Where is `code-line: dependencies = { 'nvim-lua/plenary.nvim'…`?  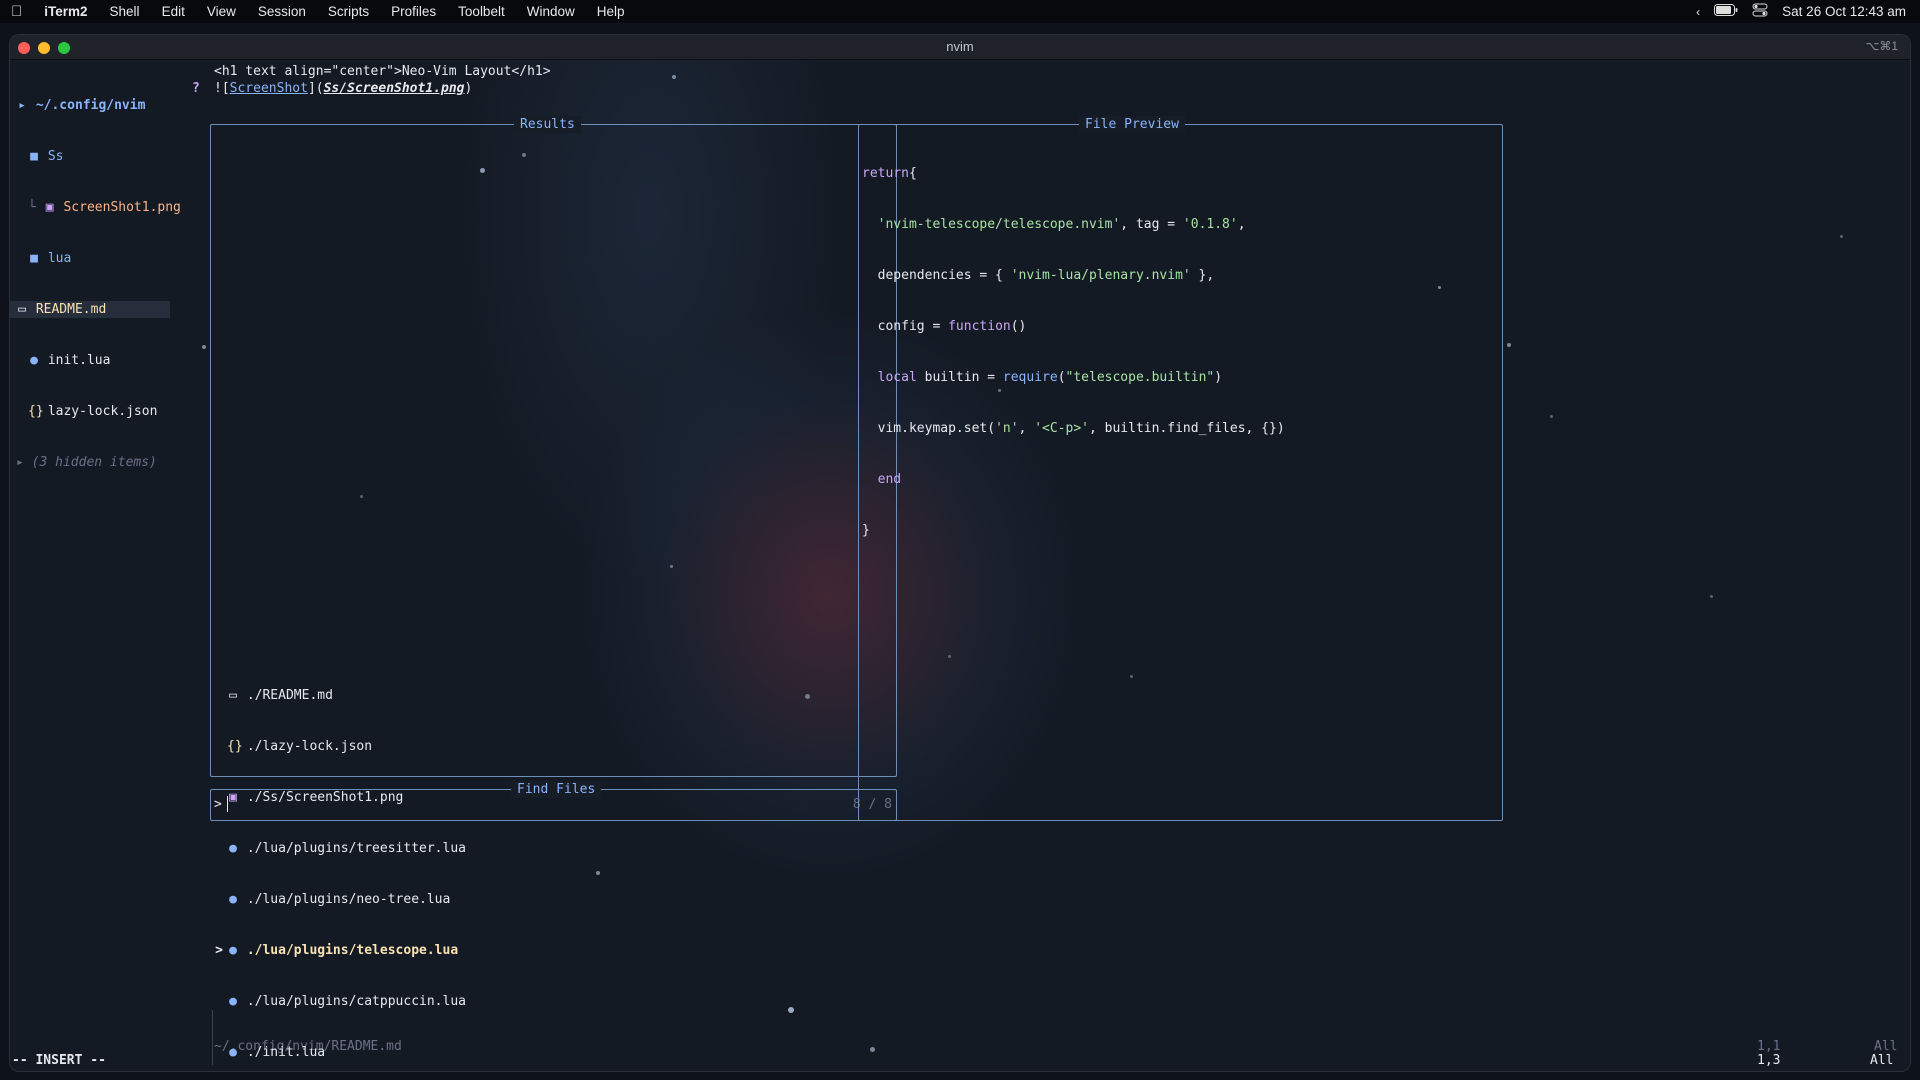 code-line: dependencies = { 'nvim-lua/plenary.nvim'… is located at coordinates (1046, 275).